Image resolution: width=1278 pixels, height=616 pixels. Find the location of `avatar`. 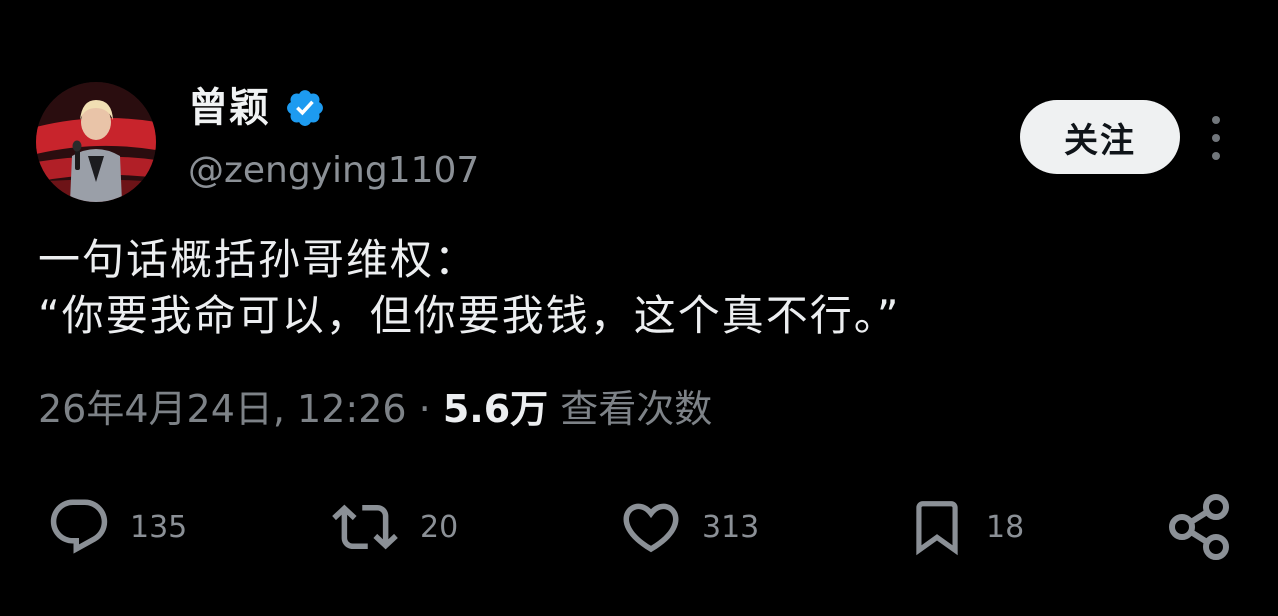

avatar is located at coordinates (96, 142).